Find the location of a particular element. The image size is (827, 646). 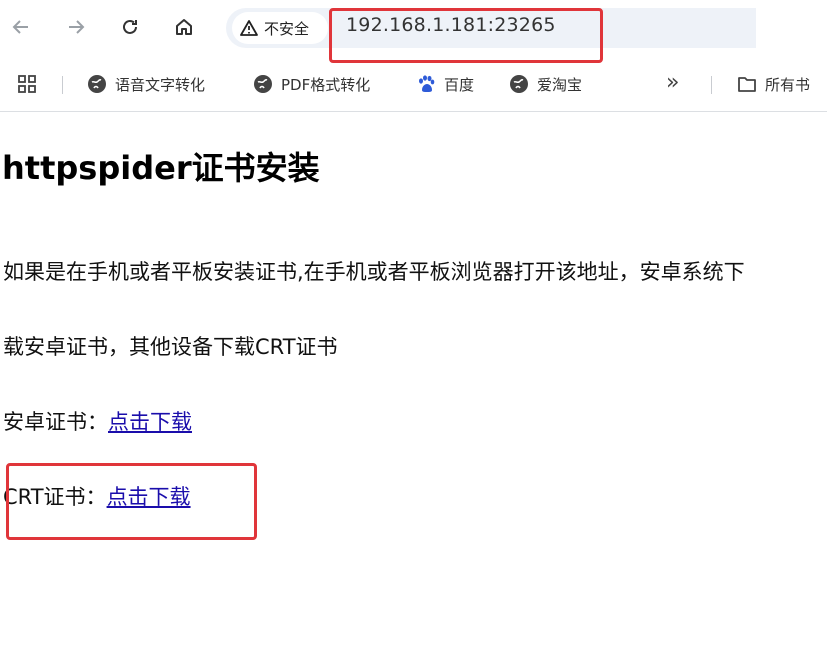

android-cert-label: 安卓证书： is located at coordinates (55, 422).